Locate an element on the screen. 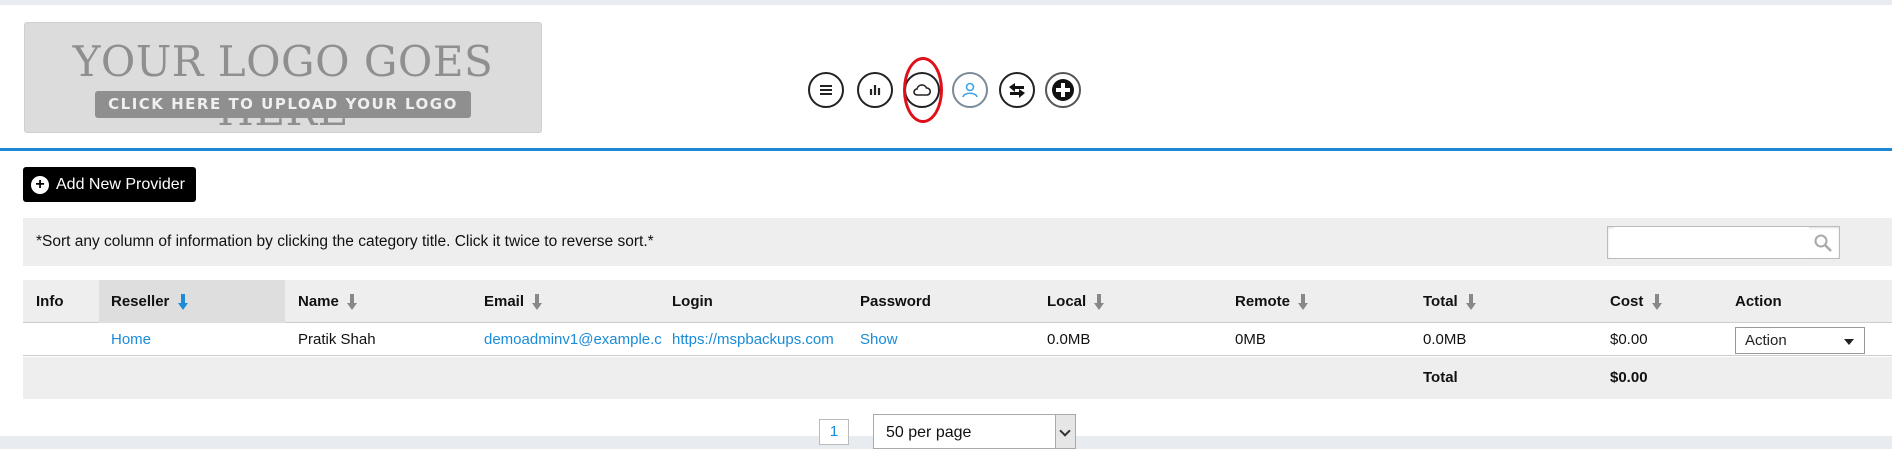  caret-down-icon is located at coordinates (1849, 342).